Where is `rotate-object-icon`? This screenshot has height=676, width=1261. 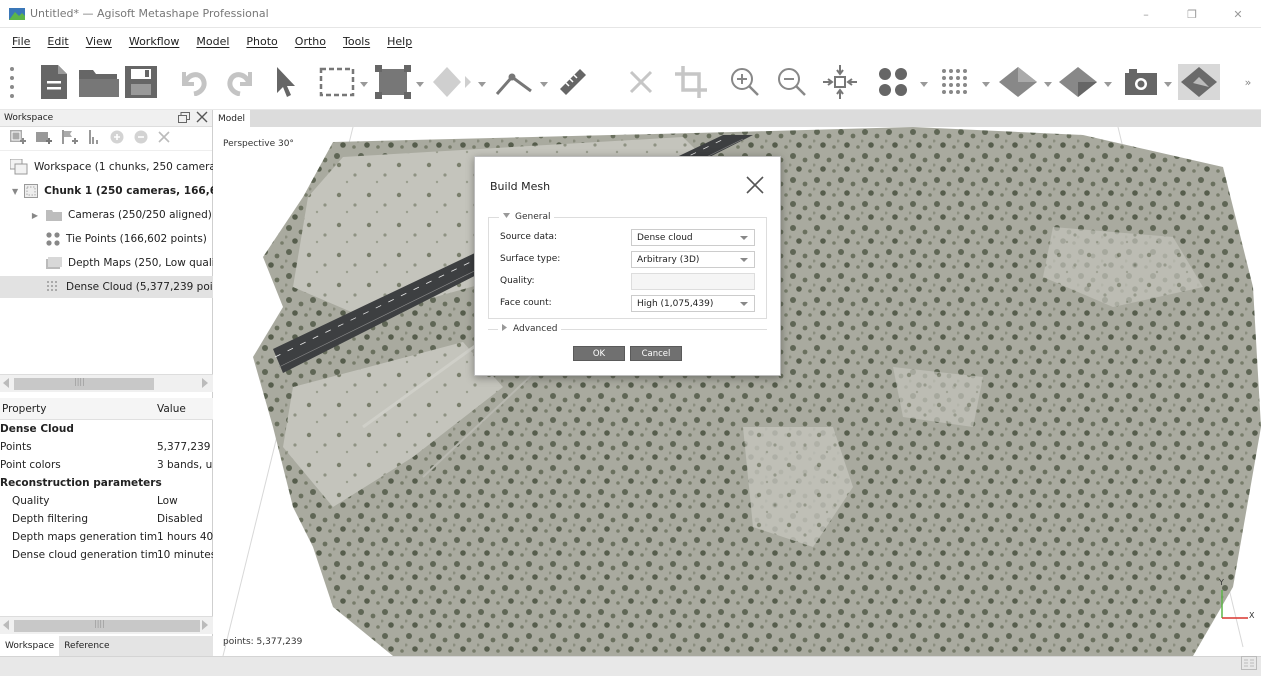 rotate-object-icon is located at coordinates (452, 82).